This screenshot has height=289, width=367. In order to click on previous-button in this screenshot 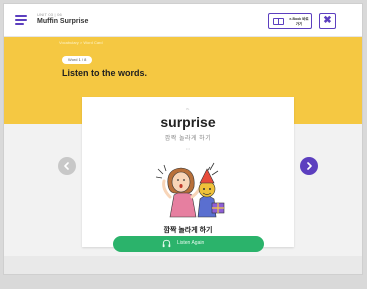, I will do `click(67, 166)`.